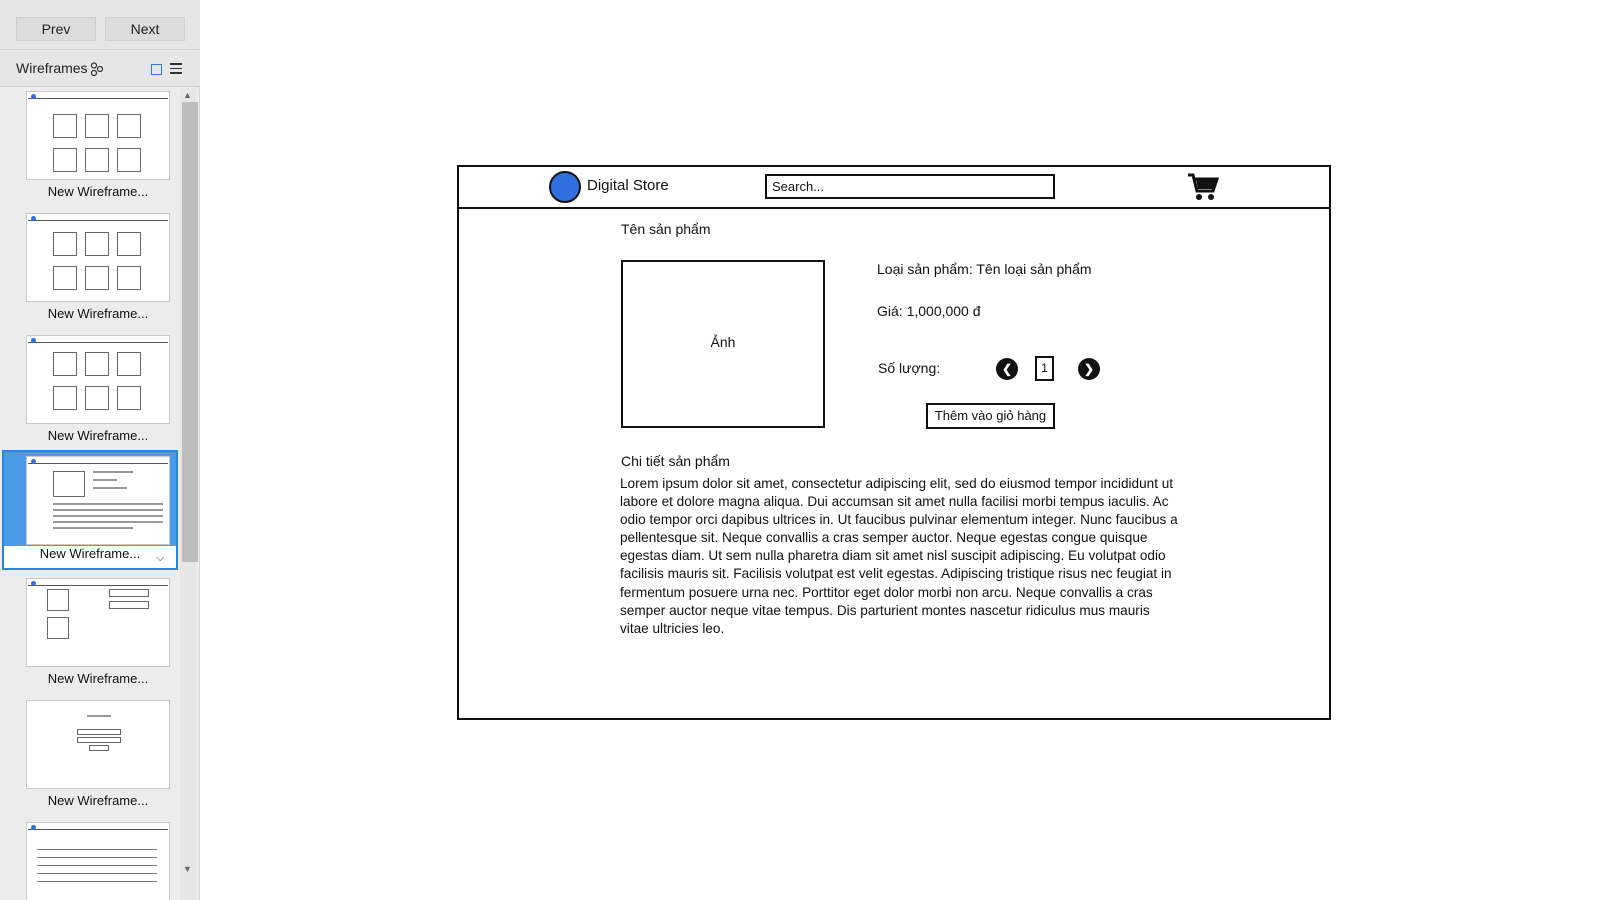  What do you see at coordinates (909, 368) in the screenshot?
I see `quantity-label: Số lượng:` at bounding box center [909, 368].